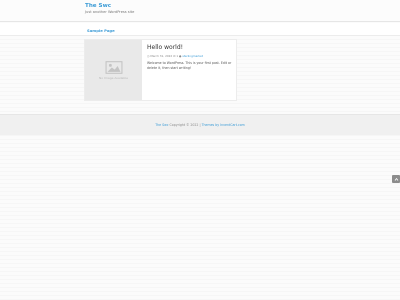 The image size is (400, 300). I want to click on site-description: Just another WordPress site, so click(110, 12).